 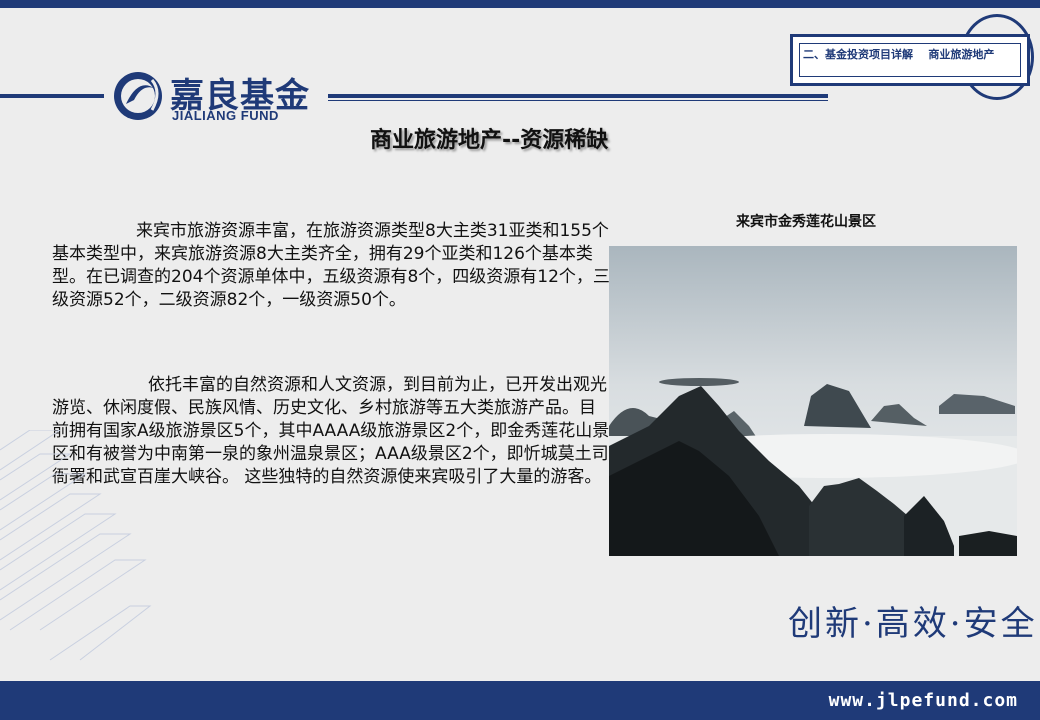 I want to click on slogan: 创新·高效·安全, so click(x=913, y=624).